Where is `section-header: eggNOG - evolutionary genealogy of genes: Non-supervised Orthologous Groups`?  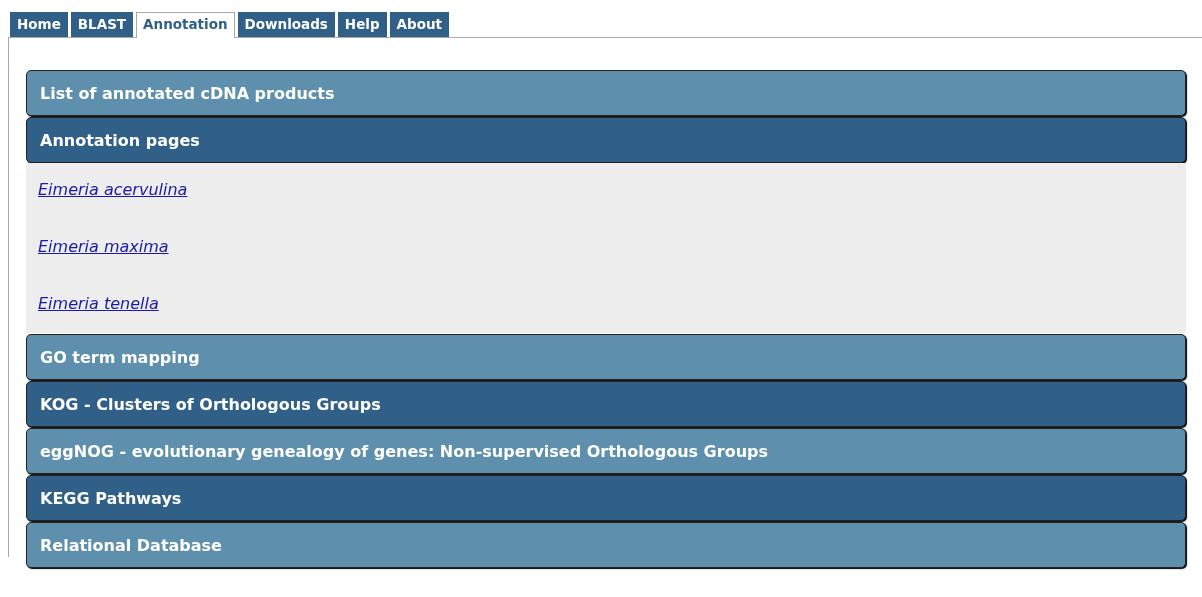 section-header: eggNOG - evolutionary genealogy of genes: Non-supervised Orthologous Groups is located at coordinates (606, 451).